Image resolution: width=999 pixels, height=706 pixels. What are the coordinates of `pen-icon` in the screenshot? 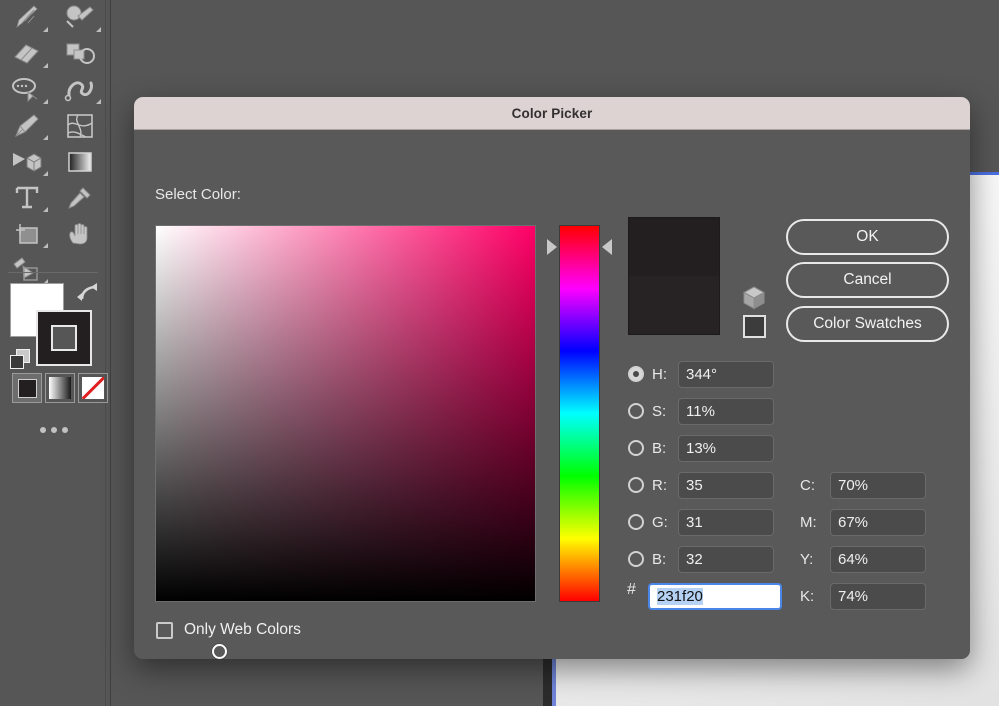 It's located at (26, 125).